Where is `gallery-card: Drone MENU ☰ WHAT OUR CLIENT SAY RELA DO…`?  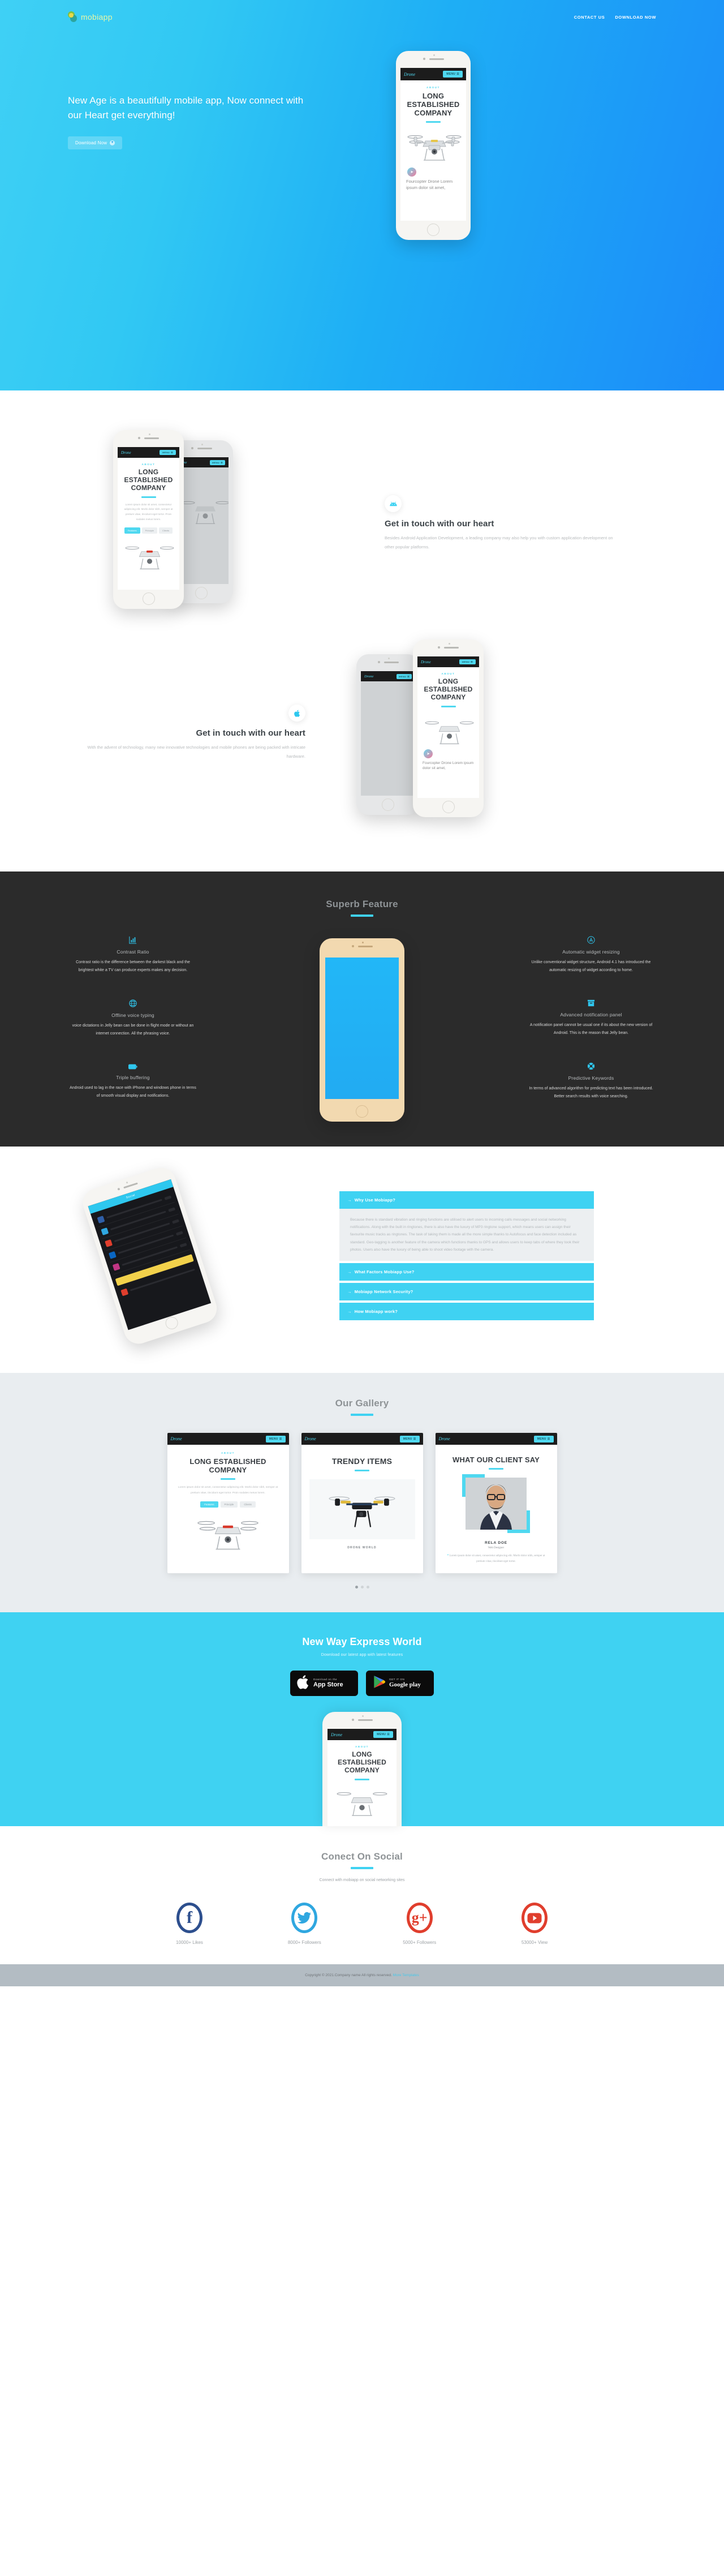 gallery-card: Drone MENU ☰ WHAT OUR CLIENT SAY RELA DO… is located at coordinates (496, 1503).